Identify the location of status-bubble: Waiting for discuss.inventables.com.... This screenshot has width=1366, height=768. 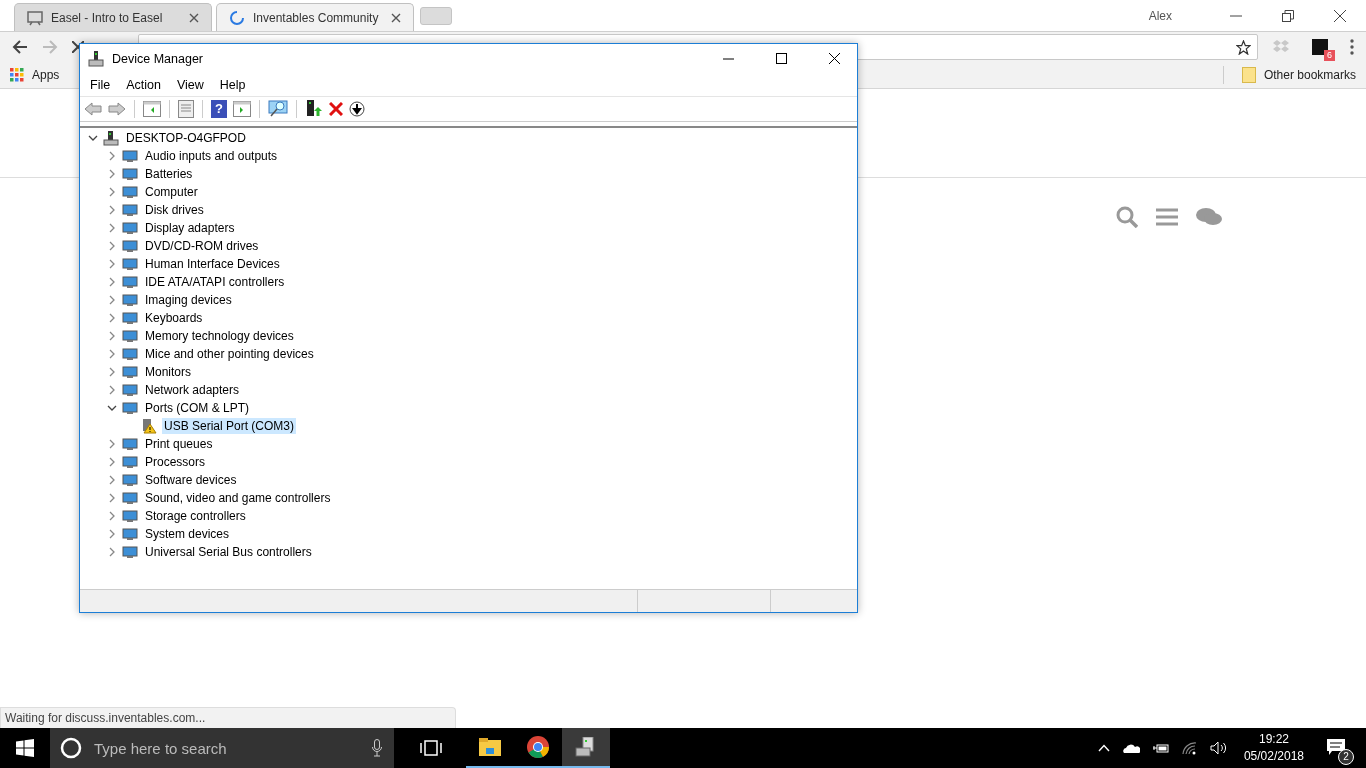
(228, 717).